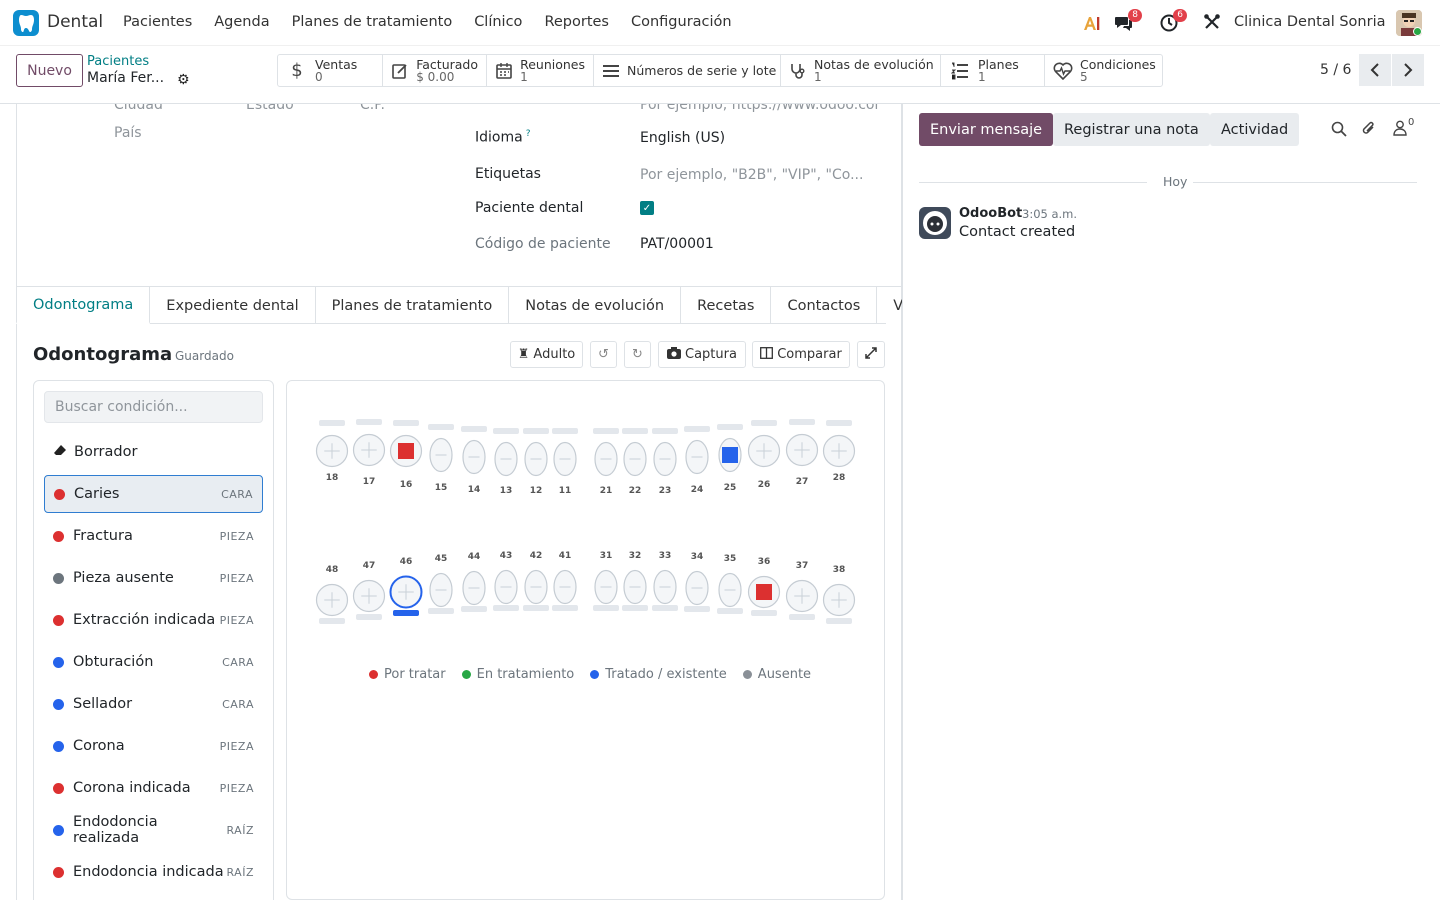 The image size is (1440, 900). I want to click on website-field: Por ejemplo, https://www.odoo.com, so click(760, 108).